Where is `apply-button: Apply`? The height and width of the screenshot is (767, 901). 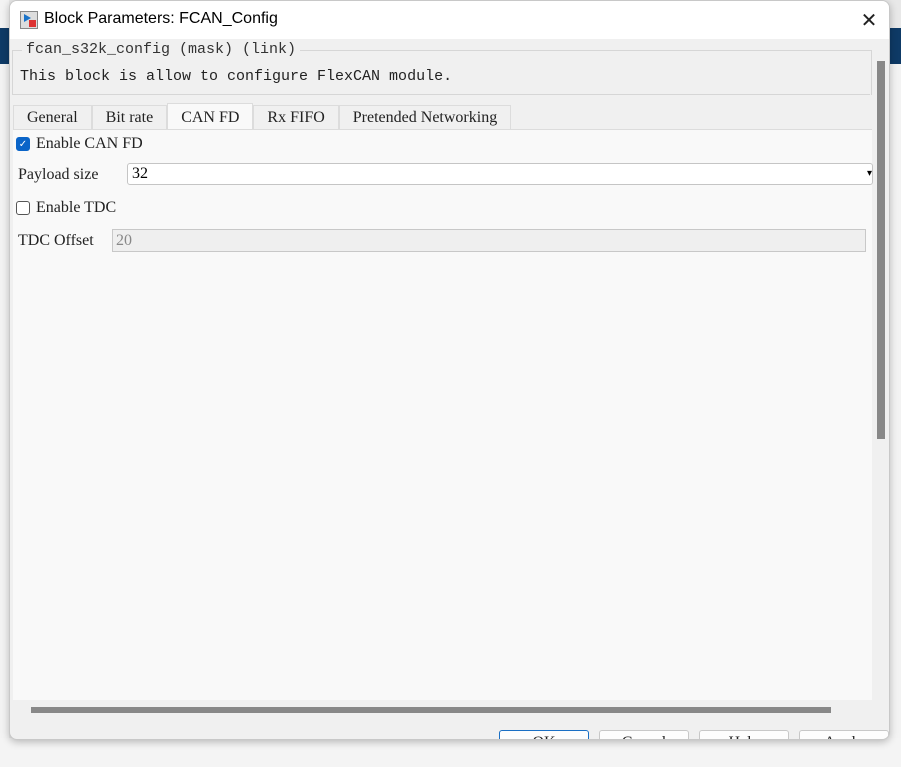 apply-button: Apply is located at coordinates (844, 734).